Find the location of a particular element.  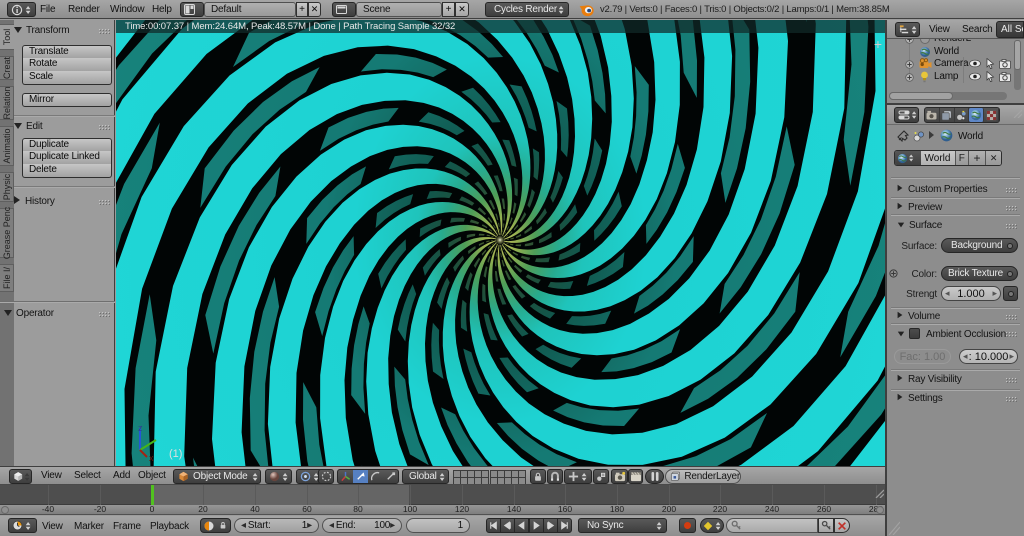

svg-text: z is located at coordinates (140, 428).